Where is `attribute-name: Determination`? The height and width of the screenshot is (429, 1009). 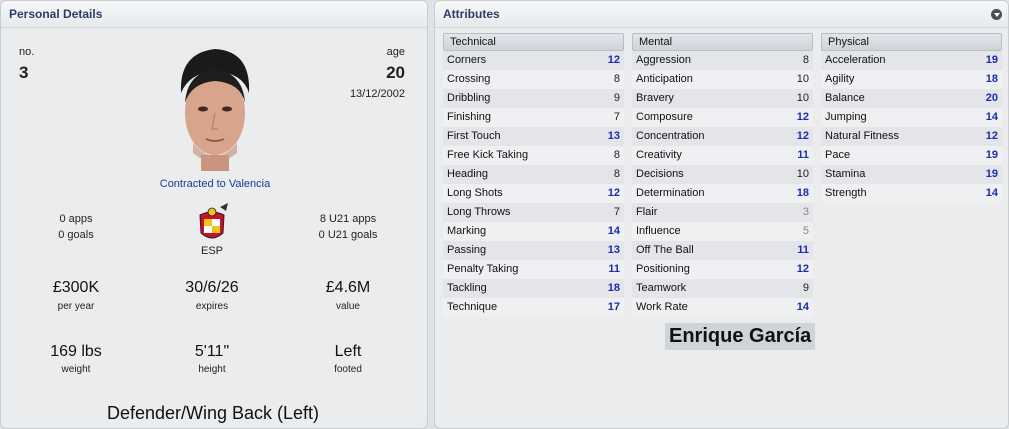 attribute-name: Determination is located at coordinates (670, 193).